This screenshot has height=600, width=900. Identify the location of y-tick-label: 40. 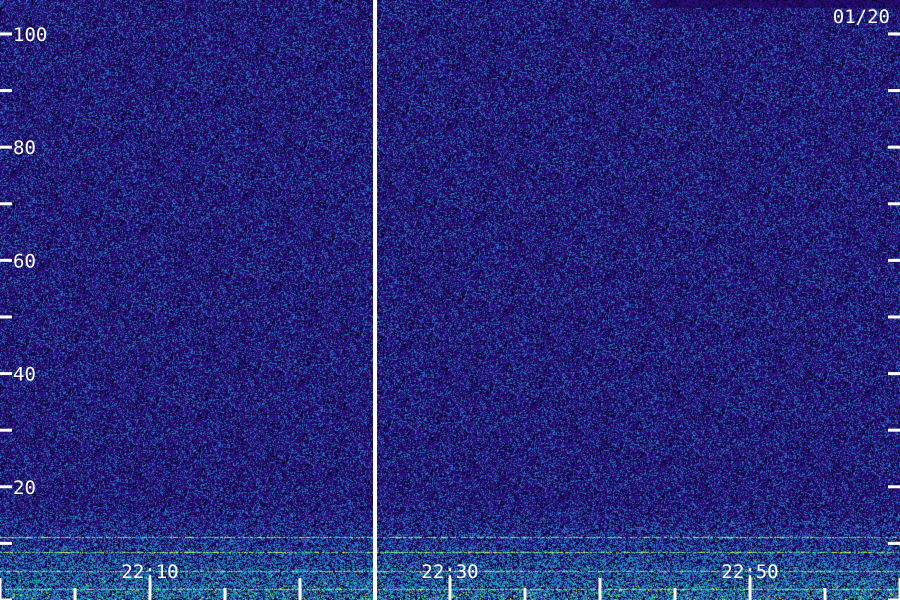
(24, 375).